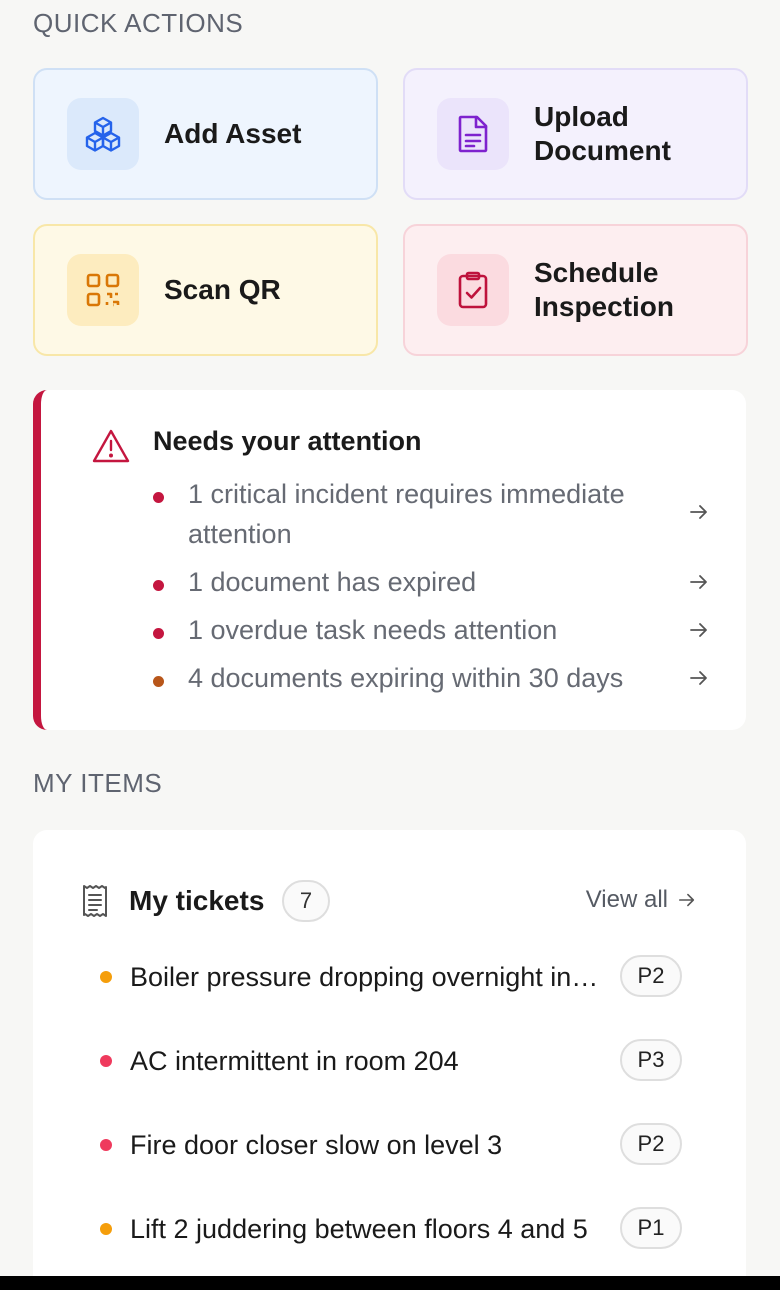  Describe the element at coordinates (602, 133) in the screenshot. I see `upload-document-label: Upload Document` at that location.